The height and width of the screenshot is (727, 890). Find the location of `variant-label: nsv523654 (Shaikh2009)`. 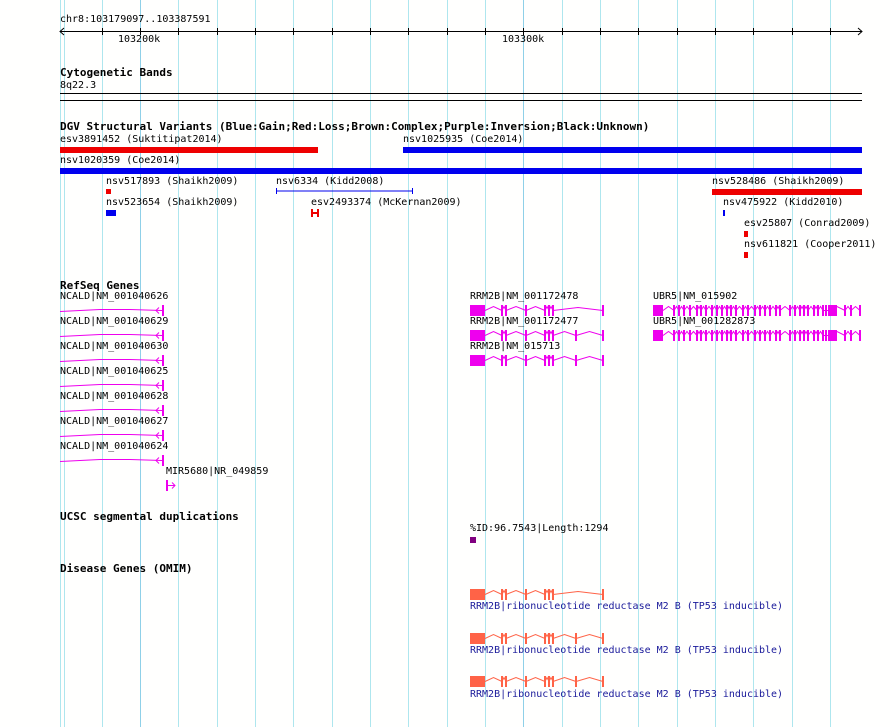

variant-label: nsv523654 (Shaikh2009) is located at coordinates (172, 202).